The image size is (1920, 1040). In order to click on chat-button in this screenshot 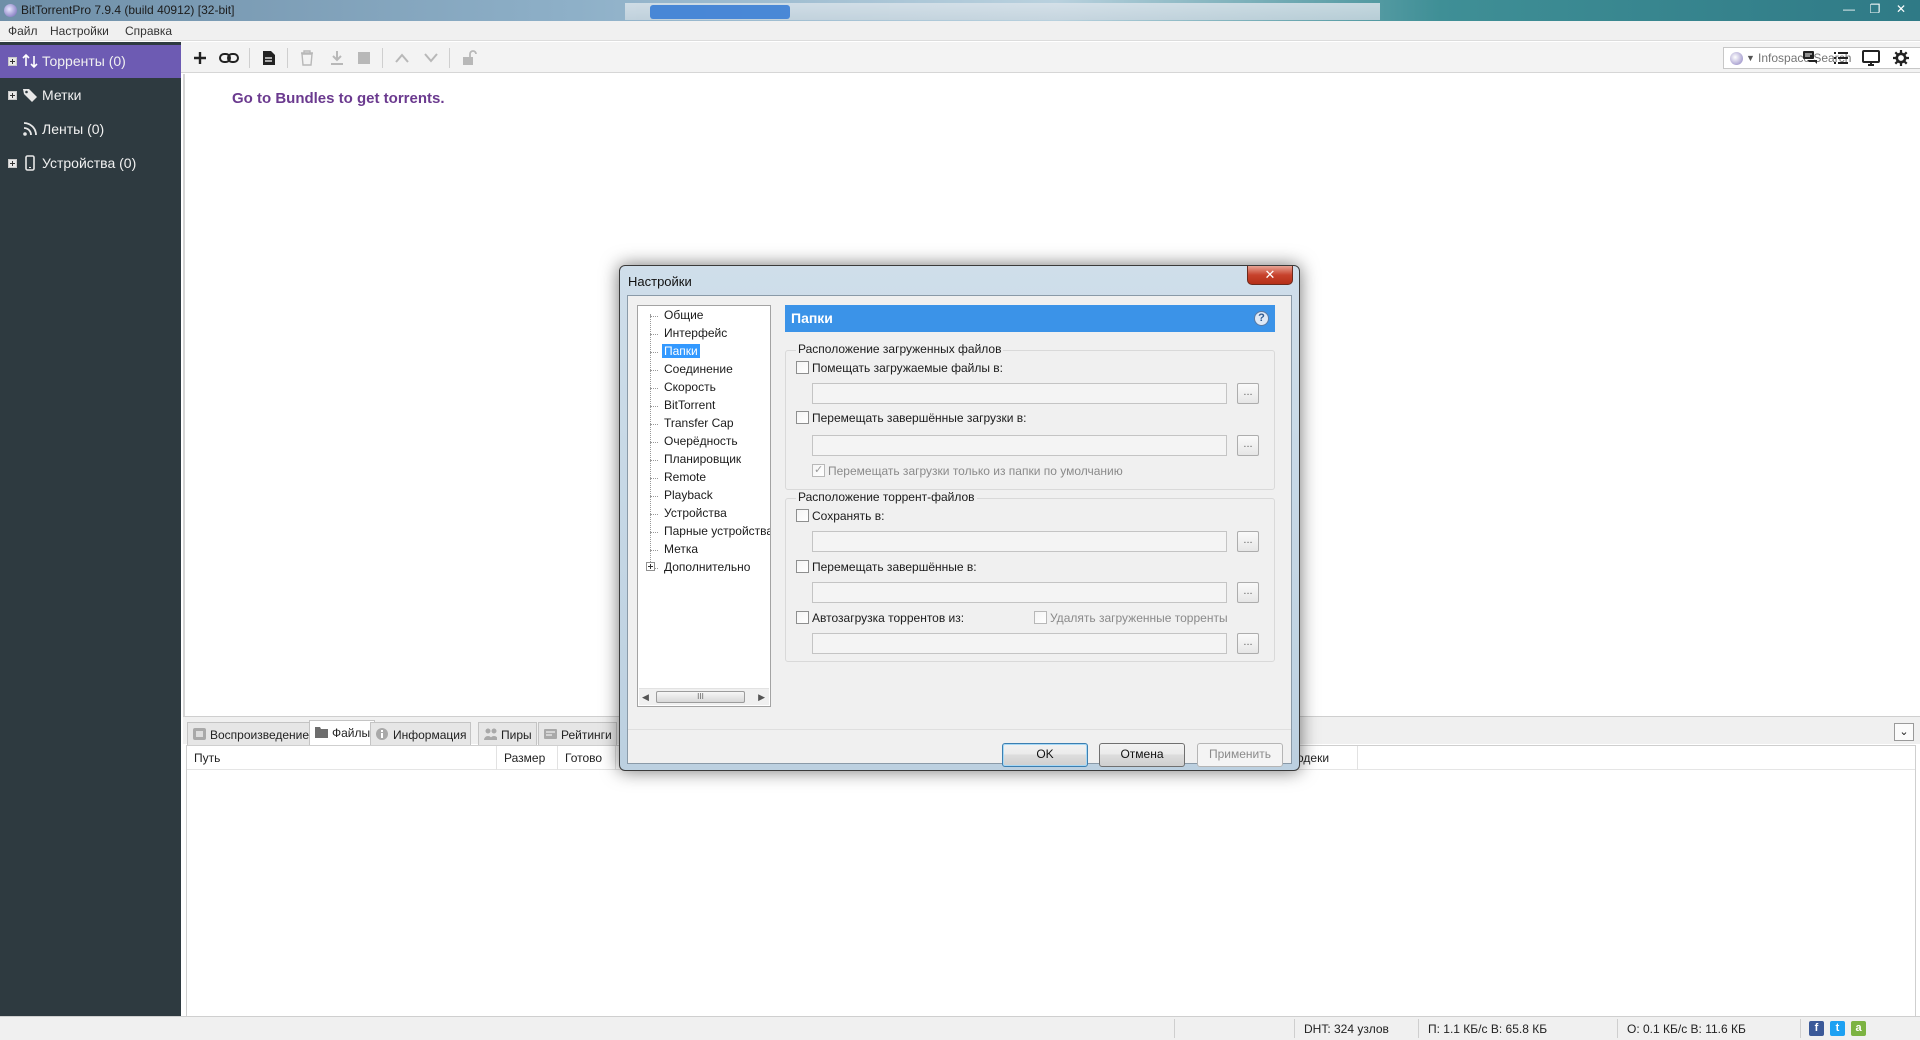, I will do `click(1811, 58)`.